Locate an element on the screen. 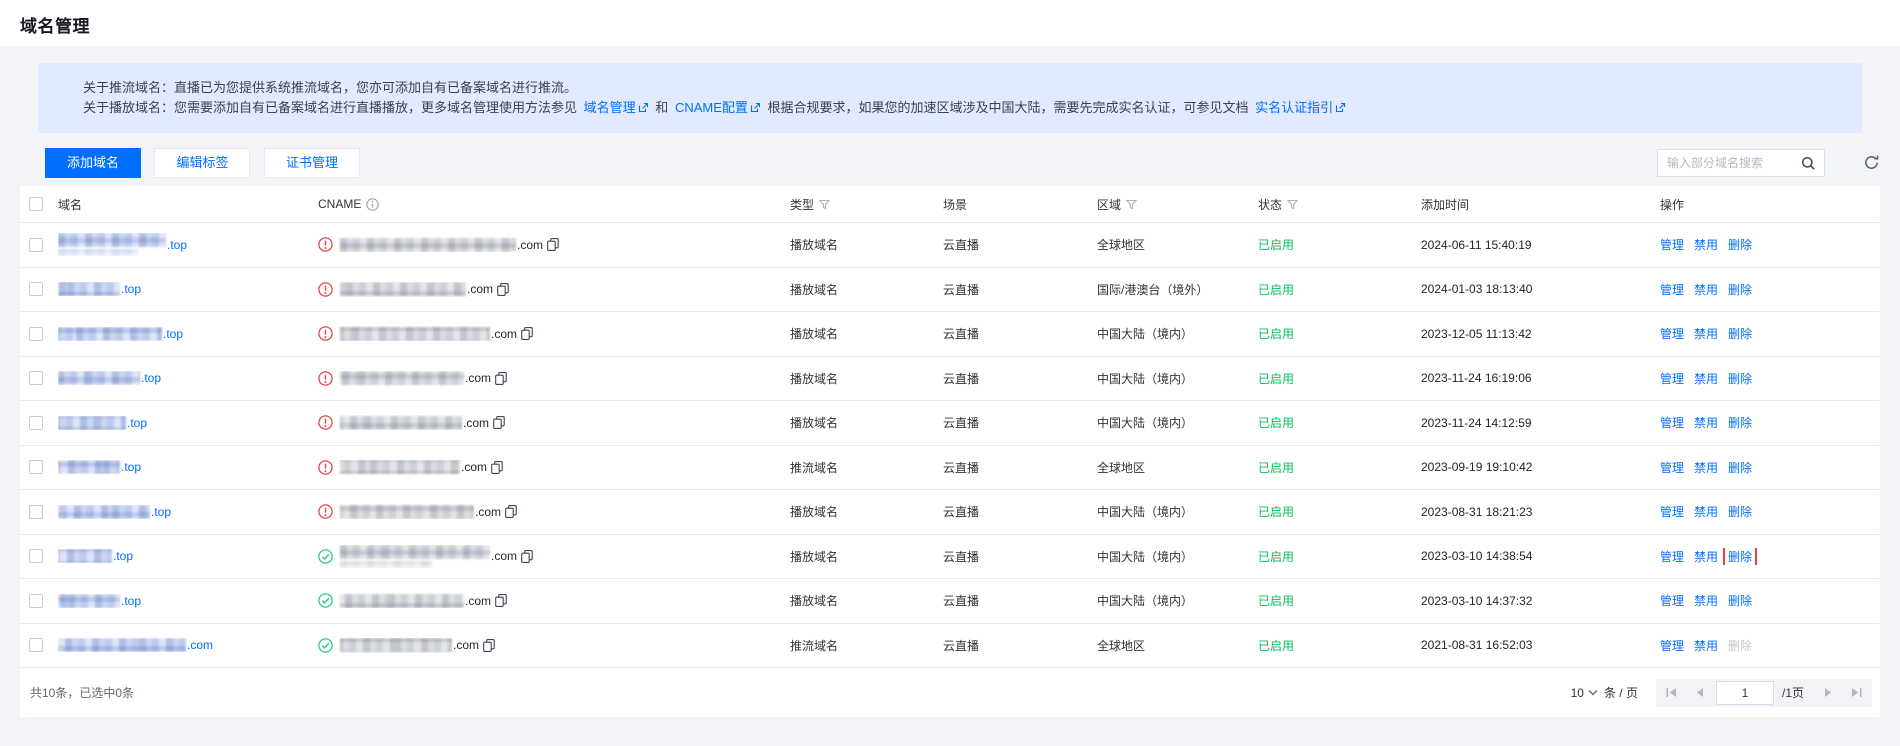  cname-mosaic is located at coordinates (428, 244).